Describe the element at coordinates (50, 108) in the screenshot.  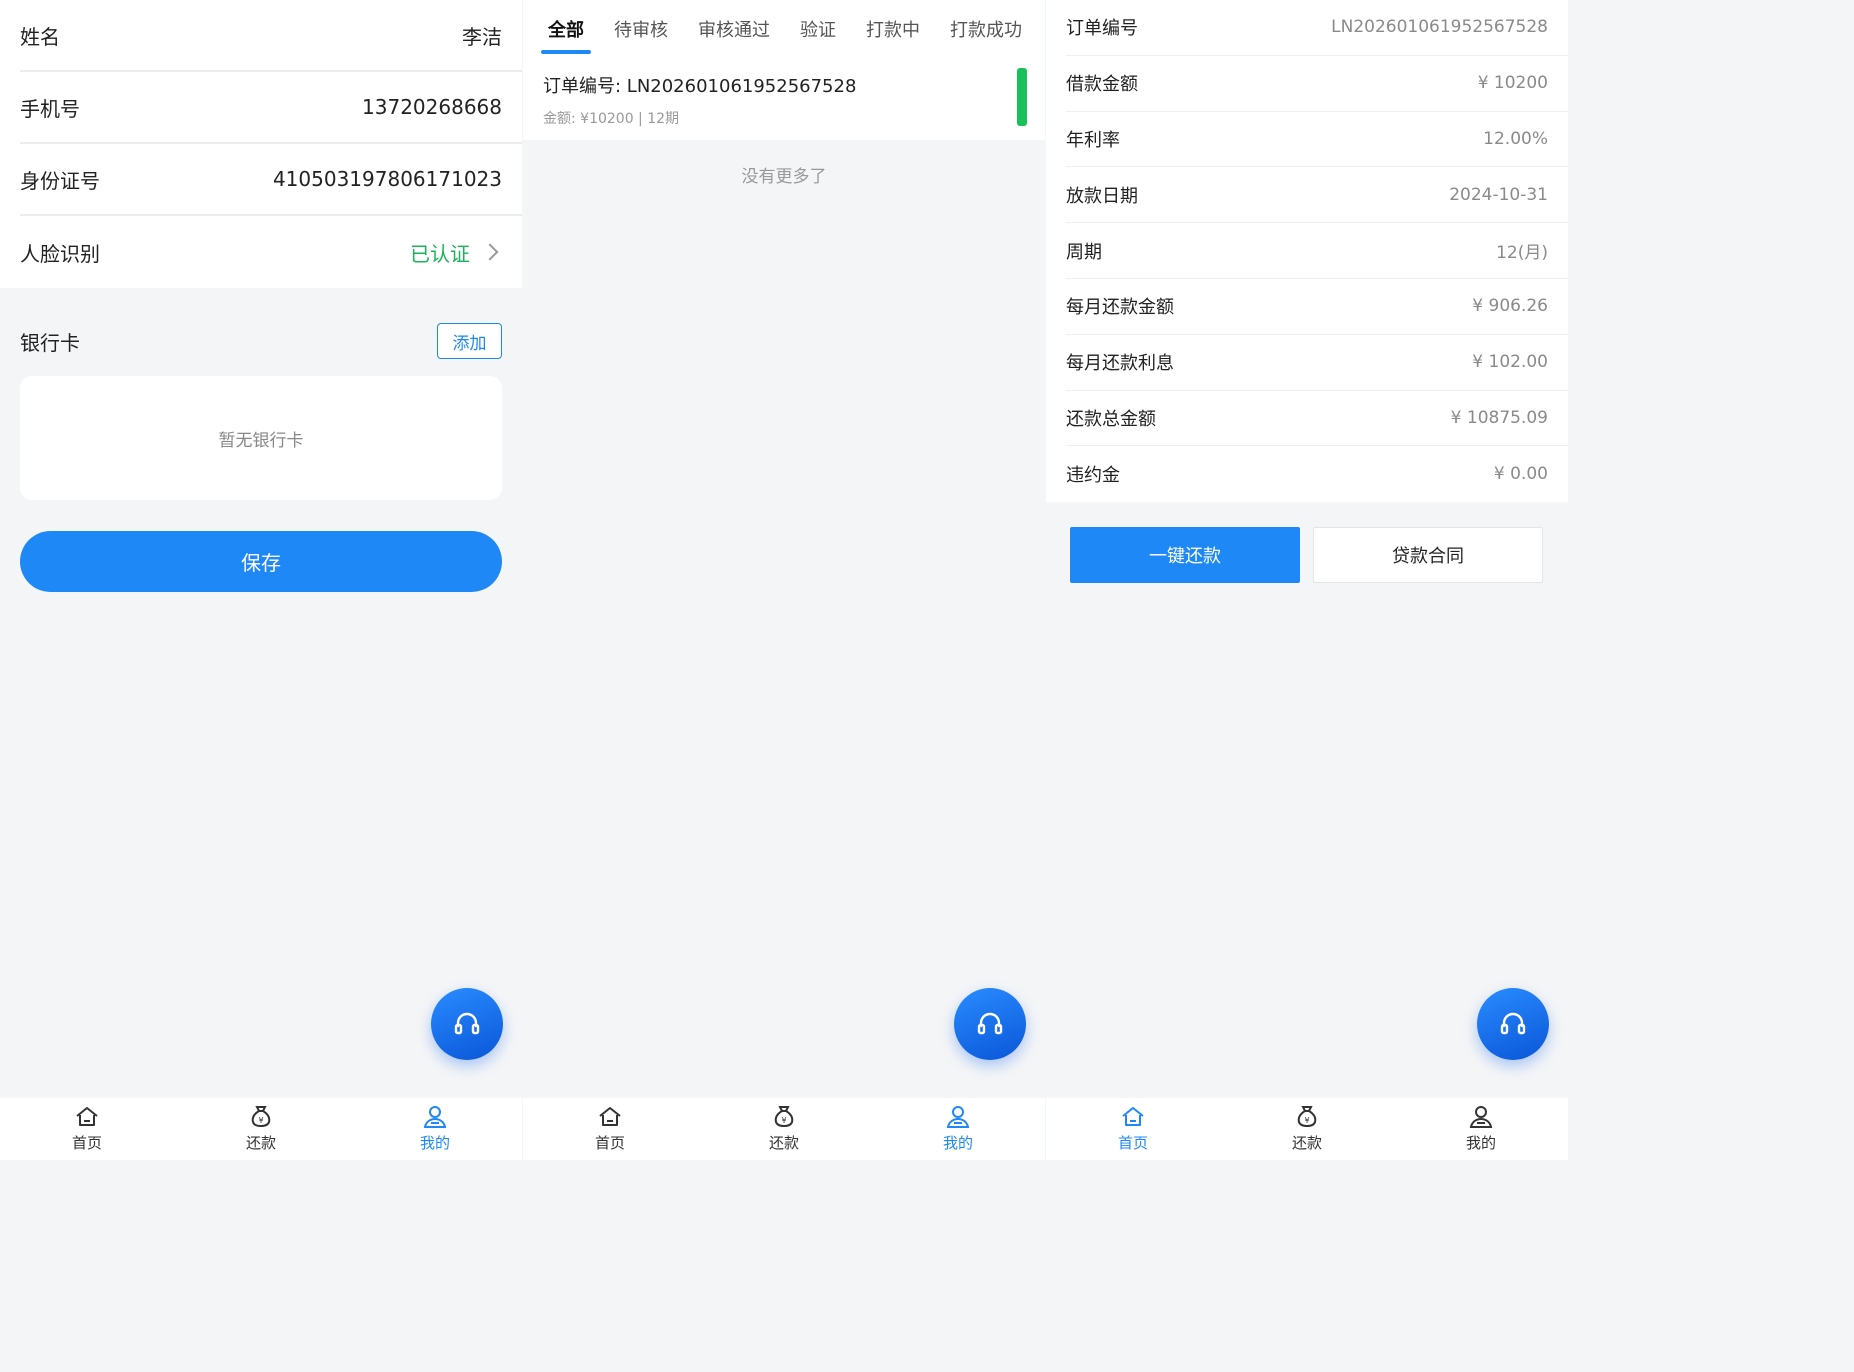
I see `phone-label: 手机号` at that location.